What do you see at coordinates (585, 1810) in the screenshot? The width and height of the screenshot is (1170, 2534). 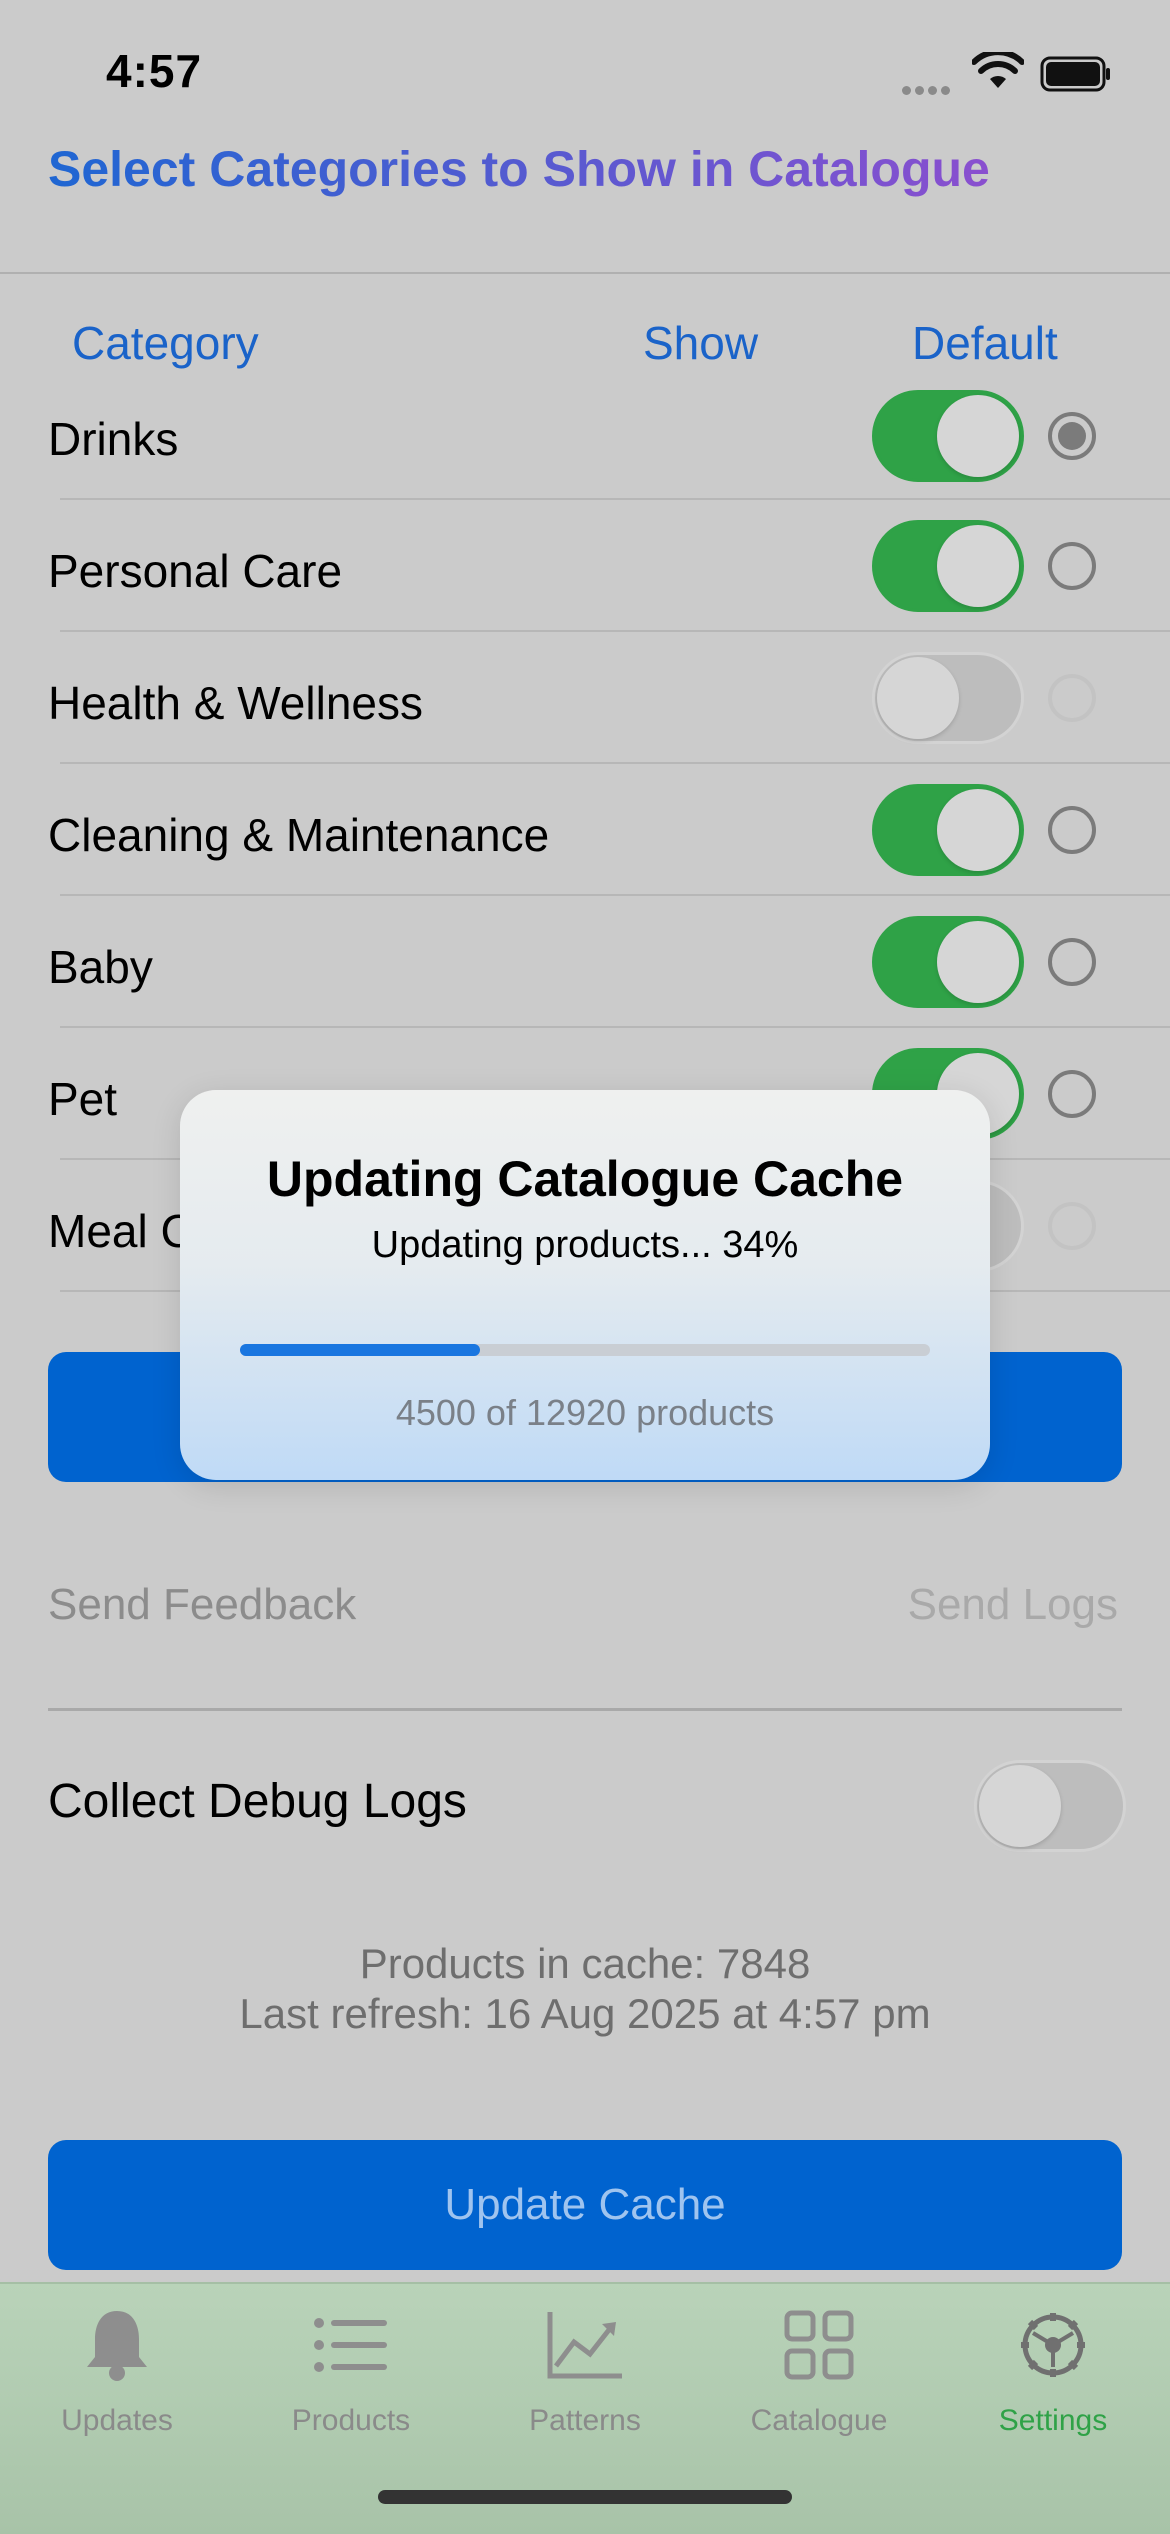 I see `debug-logs-row: Collect Debug Logs` at bounding box center [585, 1810].